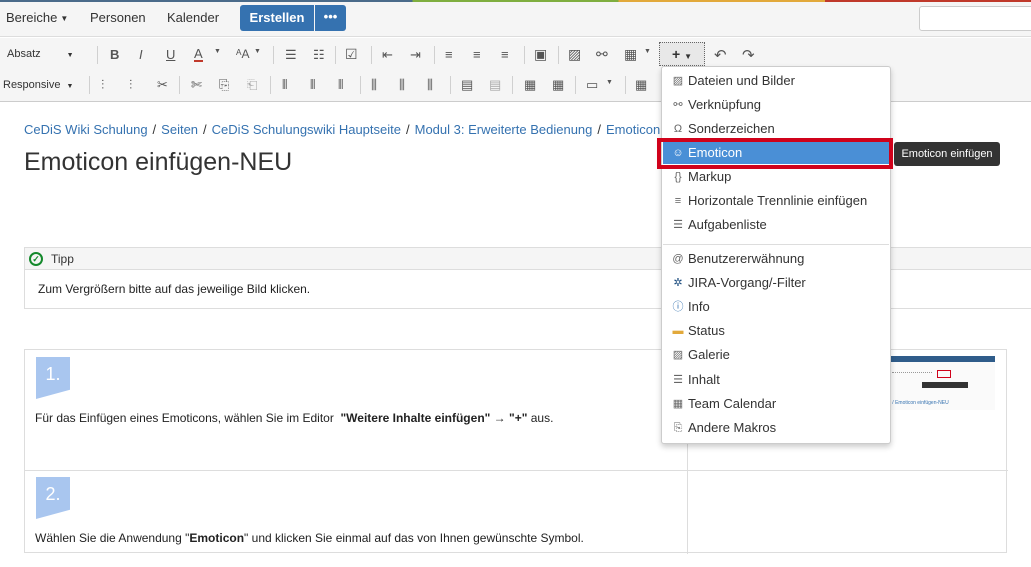 This screenshot has height=567, width=1031. I want to click on omega-icon: Ω, so click(678, 129).